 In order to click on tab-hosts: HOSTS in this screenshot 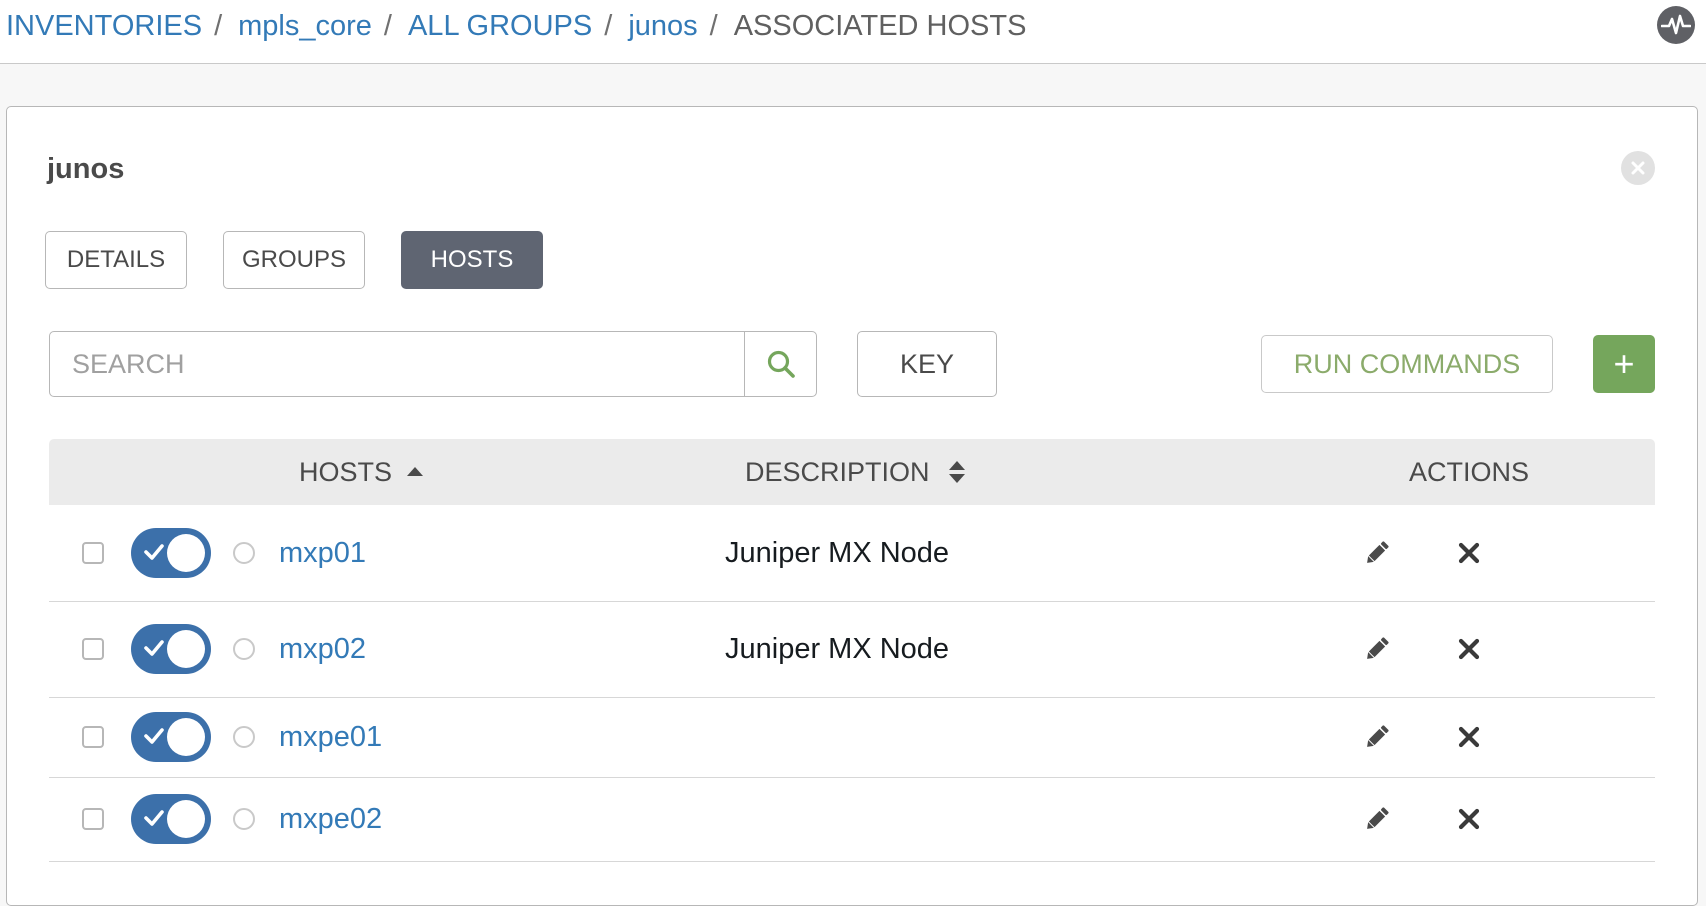, I will do `click(472, 260)`.